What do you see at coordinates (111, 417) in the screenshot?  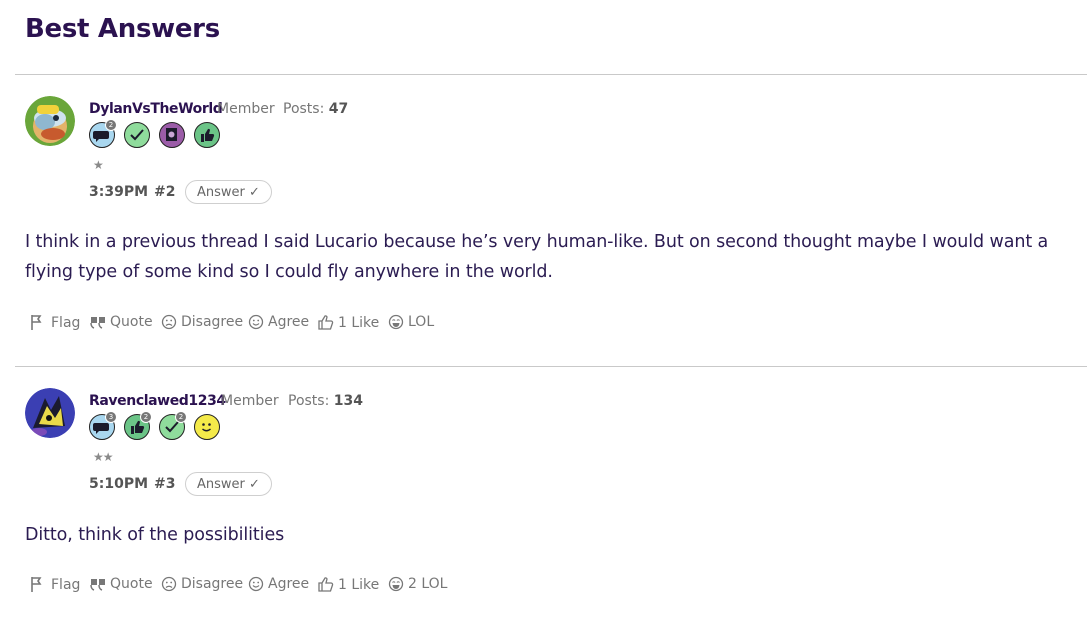 I see `badge-count: 3` at bounding box center [111, 417].